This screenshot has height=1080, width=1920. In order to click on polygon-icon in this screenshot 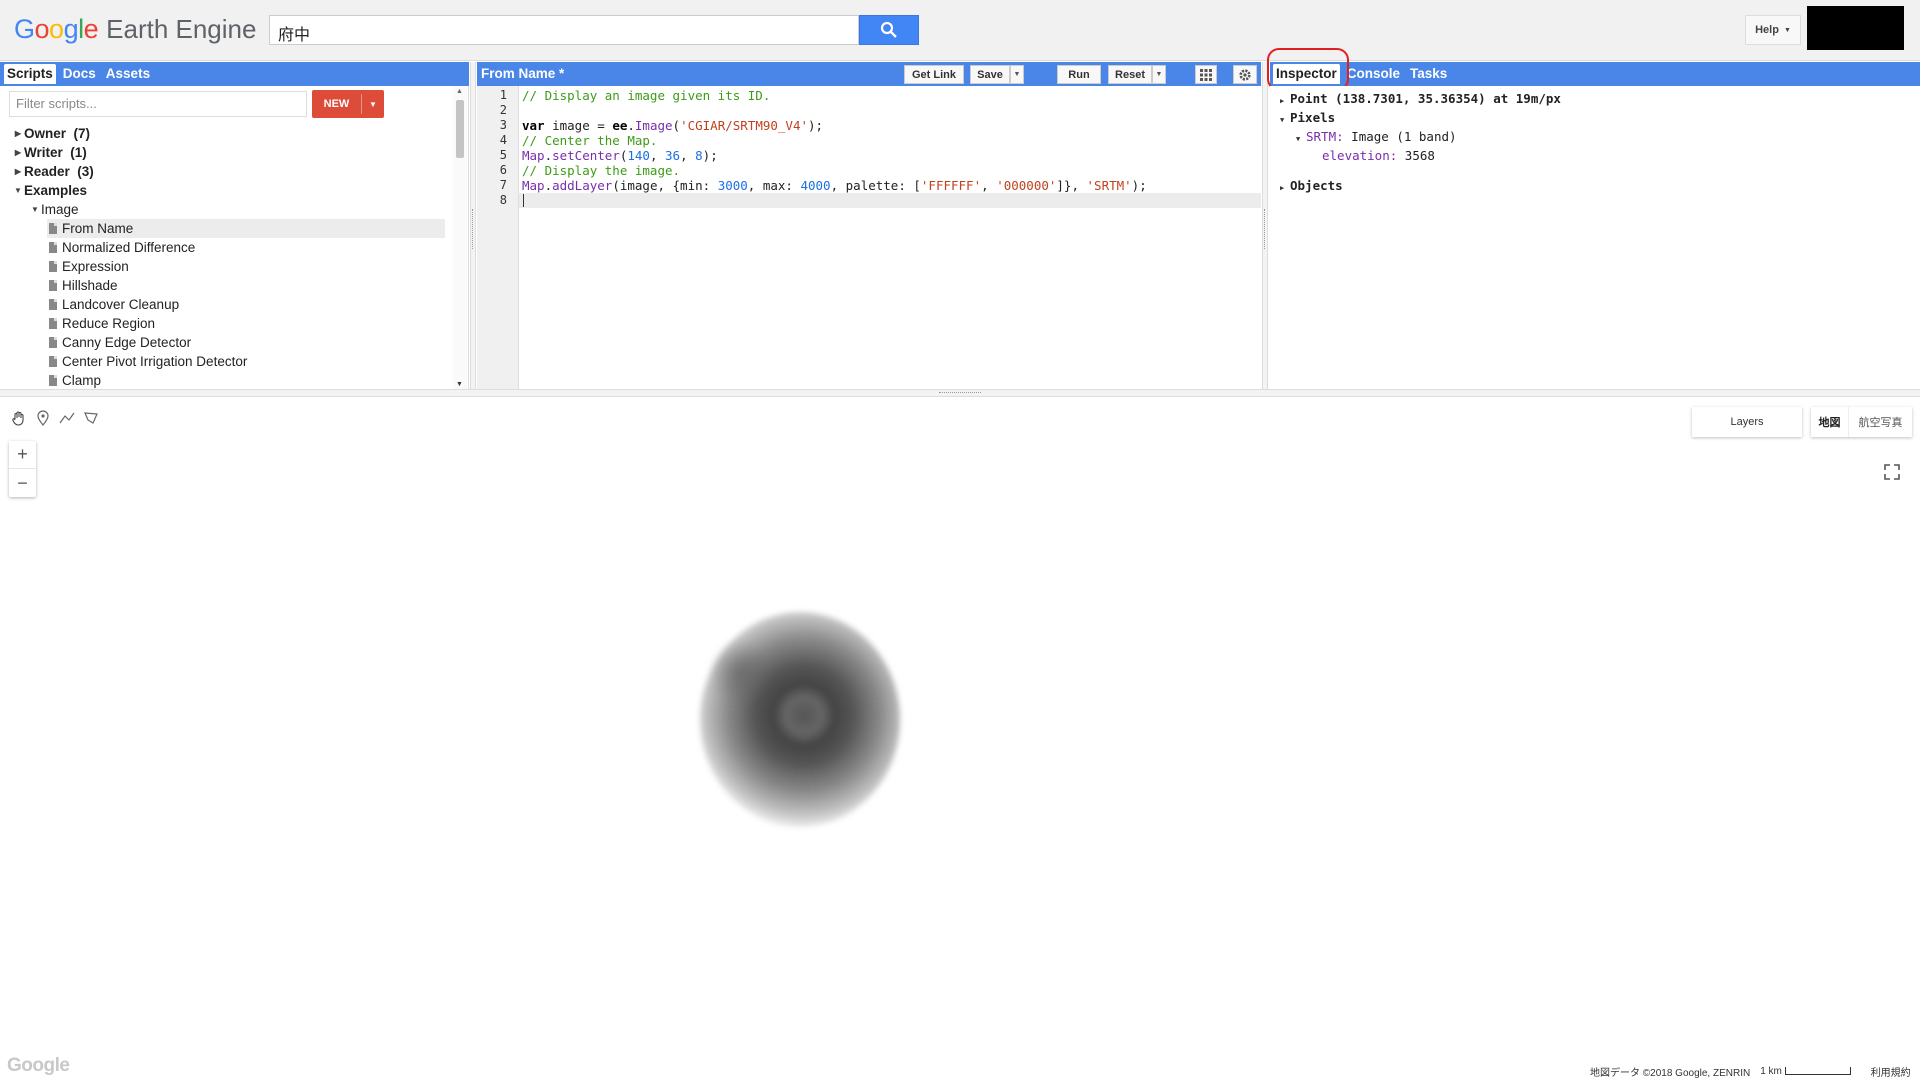, I will do `click(91, 418)`.